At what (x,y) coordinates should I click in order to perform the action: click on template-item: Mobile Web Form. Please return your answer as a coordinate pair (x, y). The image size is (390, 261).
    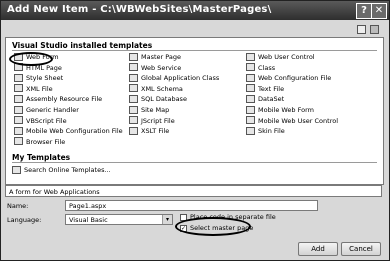
    Looking at the image, I should click on (280, 110).